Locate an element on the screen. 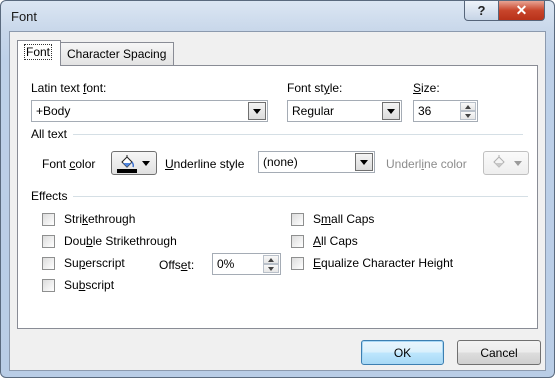 The image size is (555, 378). underline-style-combo: (none) is located at coordinates (316, 162).